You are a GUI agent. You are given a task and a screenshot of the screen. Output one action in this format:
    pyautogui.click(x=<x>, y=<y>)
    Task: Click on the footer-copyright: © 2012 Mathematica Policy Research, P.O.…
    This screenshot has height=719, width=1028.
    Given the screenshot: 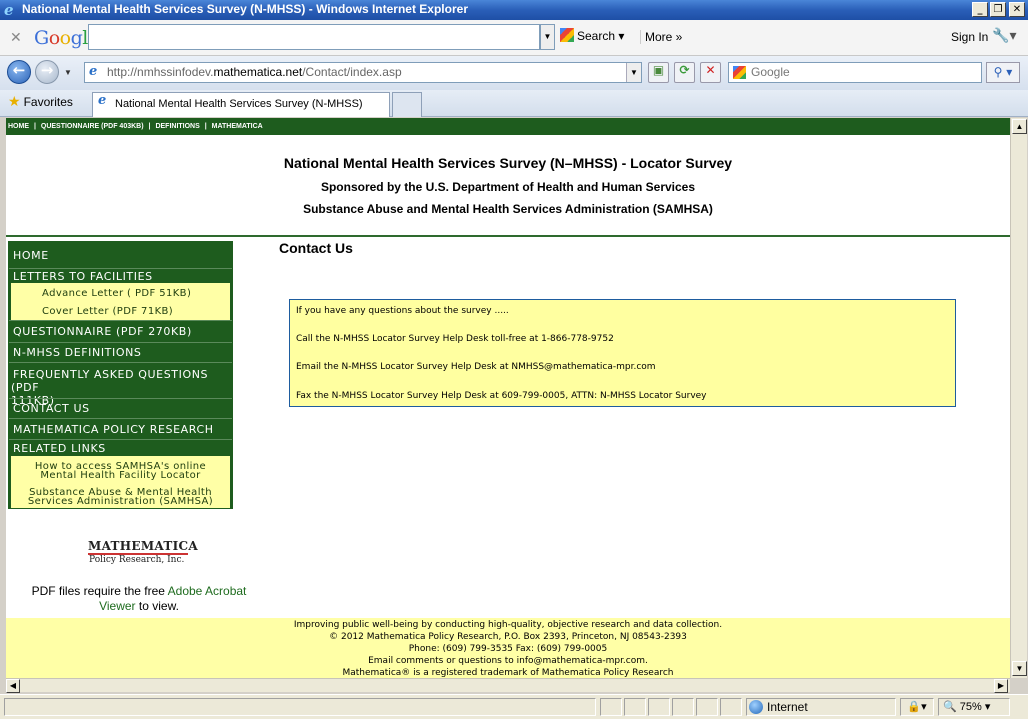 What is the action you would take?
    pyautogui.click(x=508, y=637)
    